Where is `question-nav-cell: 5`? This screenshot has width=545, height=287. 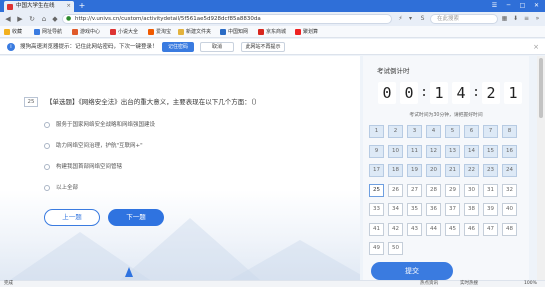 question-nav-cell: 5 is located at coordinates (452, 131).